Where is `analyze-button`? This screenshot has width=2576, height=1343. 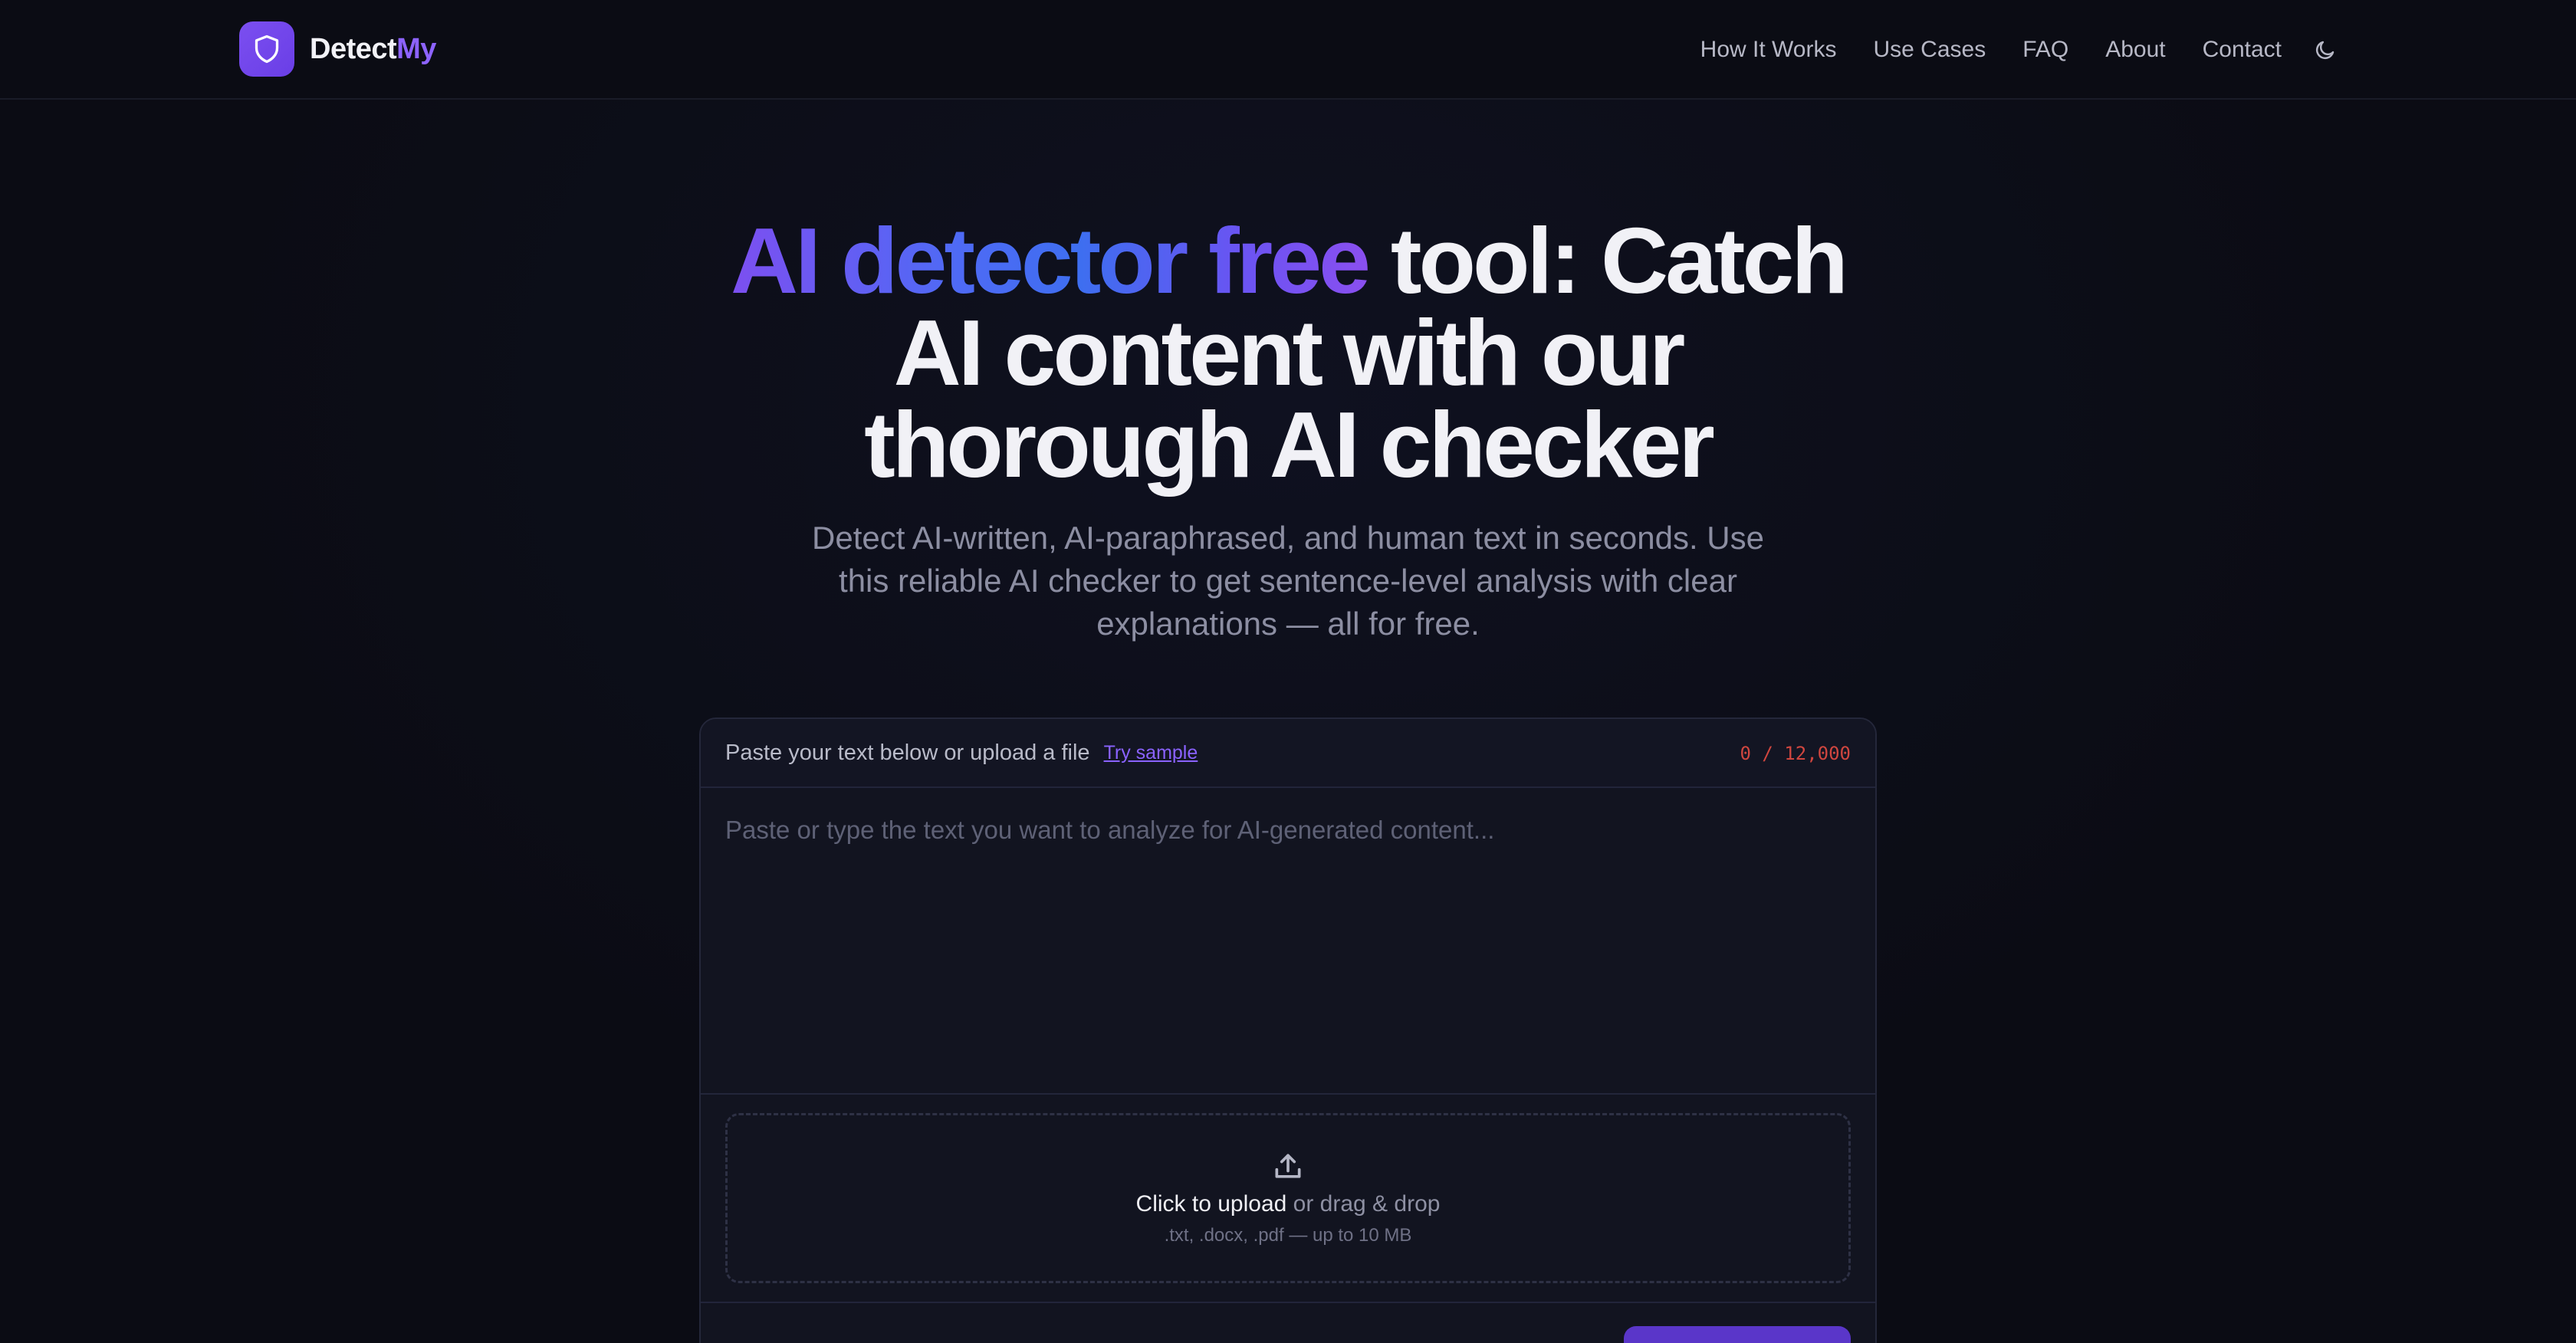
analyze-button is located at coordinates (1738, 1335).